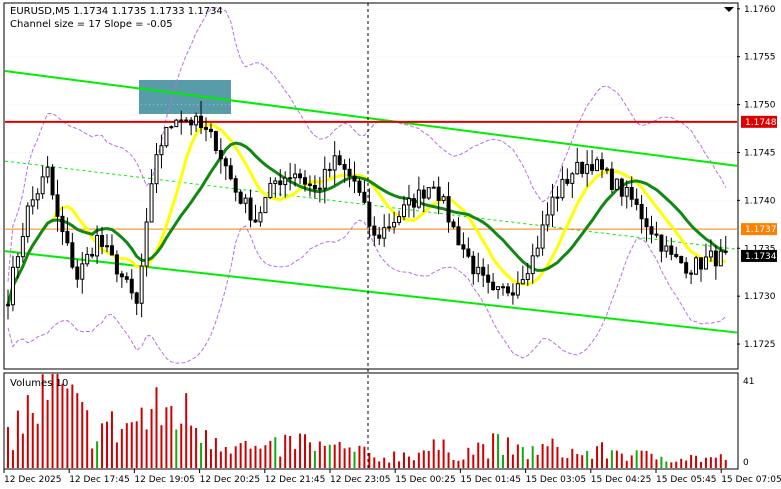 Image resolution: width=781 pixels, height=489 pixels. I want to click on x-tick-label-7: 15 Dec 01:45, so click(490, 480).